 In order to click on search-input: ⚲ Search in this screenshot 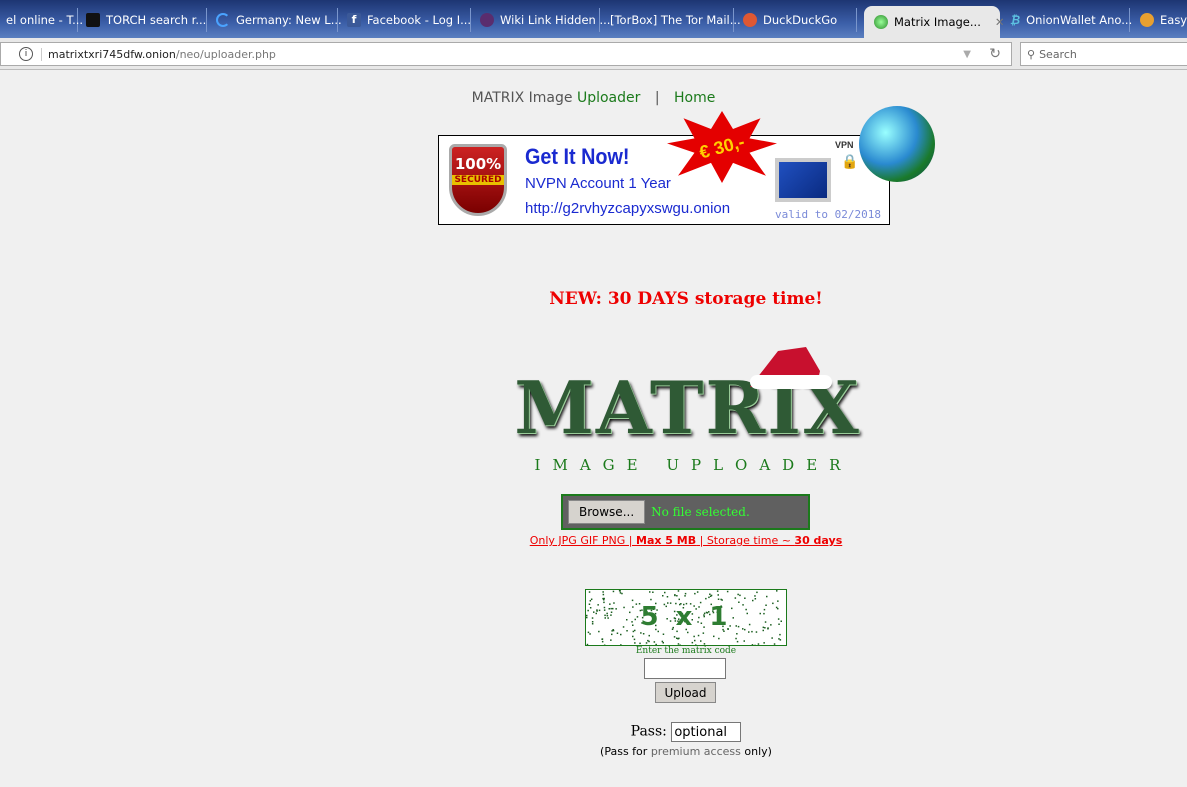, I will do `click(1103, 54)`.